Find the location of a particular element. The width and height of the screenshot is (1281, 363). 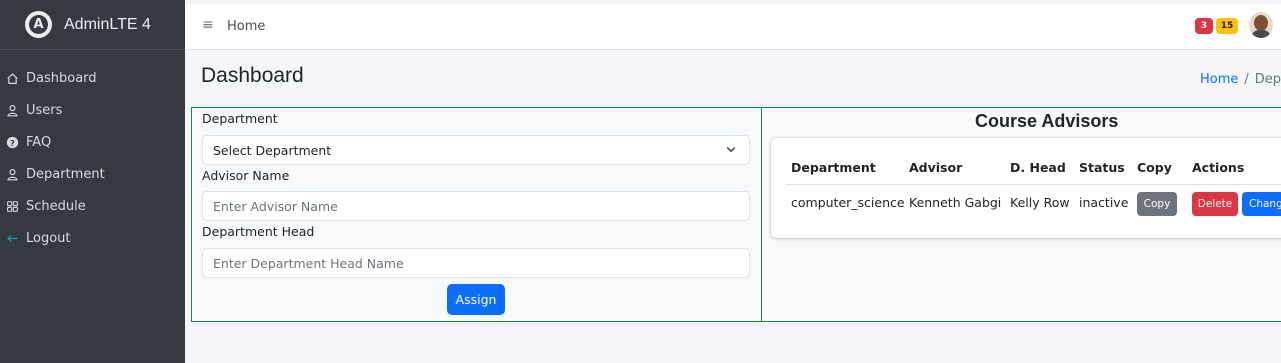

breadcrumb-home-link: Home is located at coordinates (1219, 79).